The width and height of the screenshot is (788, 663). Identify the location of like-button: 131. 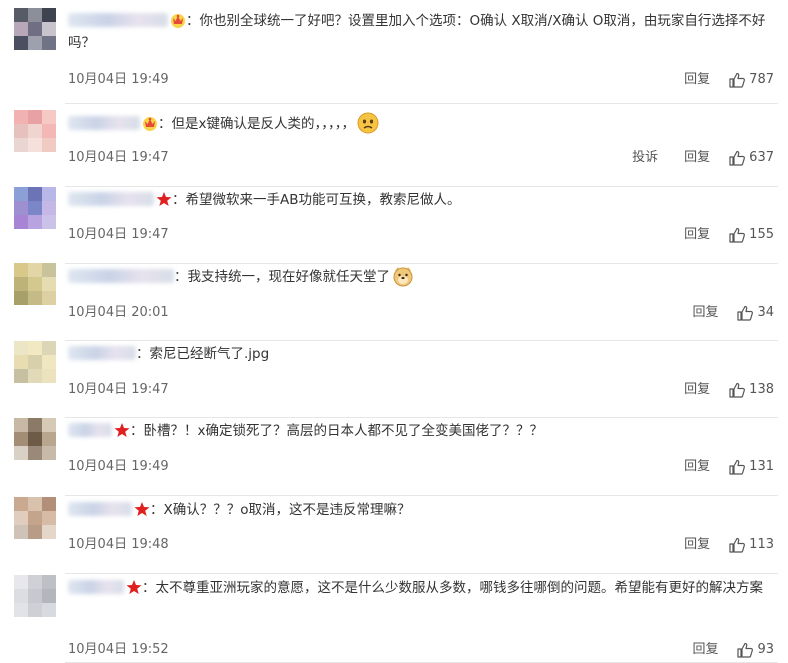
(751, 467).